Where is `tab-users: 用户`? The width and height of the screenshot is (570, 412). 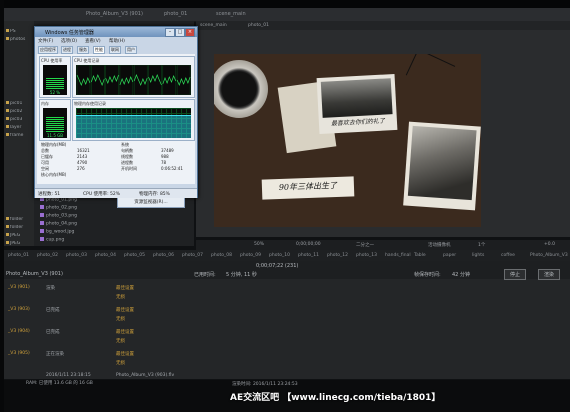
tab-users: 用户 is located at coordinates (131, 50).